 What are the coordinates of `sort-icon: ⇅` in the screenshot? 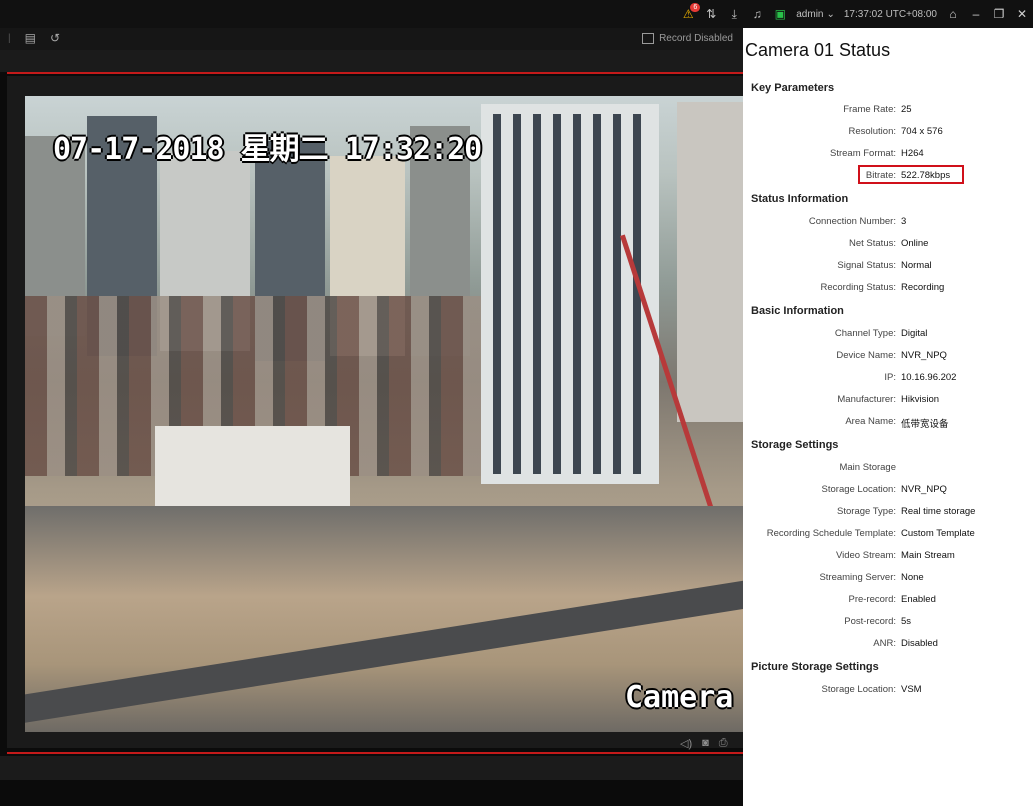 It's located at (711, 14).